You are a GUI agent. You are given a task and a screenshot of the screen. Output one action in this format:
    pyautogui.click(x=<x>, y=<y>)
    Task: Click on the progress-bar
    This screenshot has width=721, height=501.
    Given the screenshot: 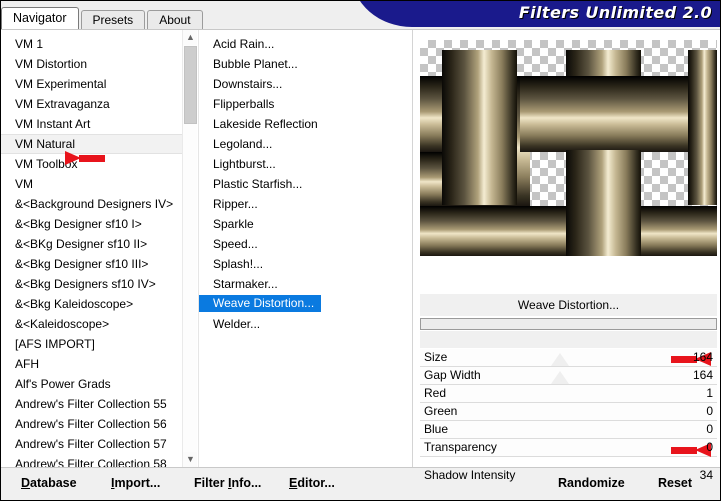 What is the action you would take?
    pyautogui.click(x=568, y=324)
    